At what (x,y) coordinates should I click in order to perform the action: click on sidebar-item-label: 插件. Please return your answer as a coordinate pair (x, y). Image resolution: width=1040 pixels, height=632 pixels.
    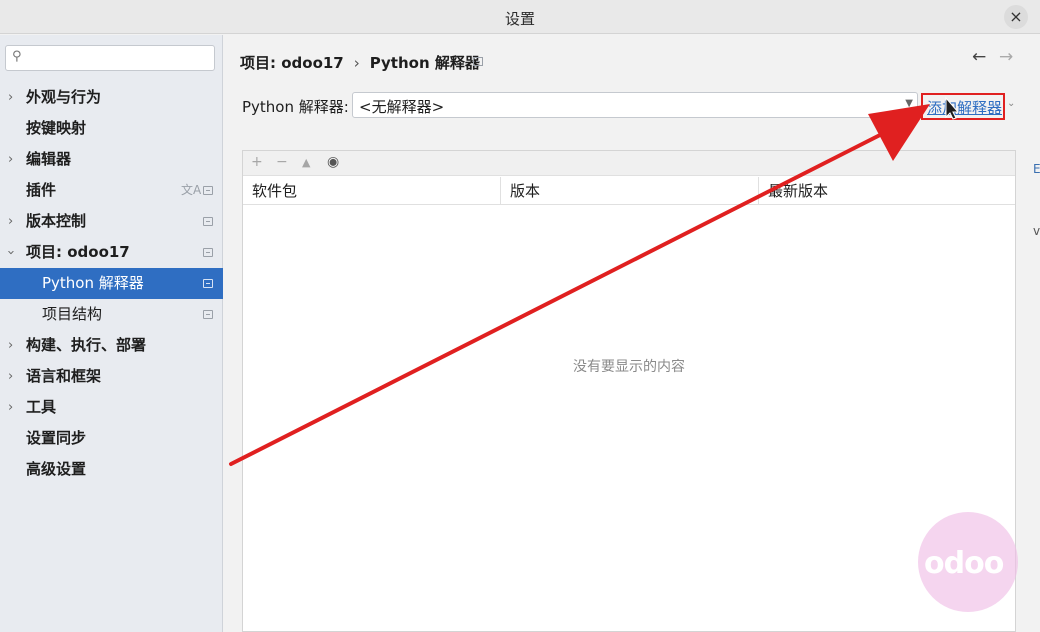
    Looking at the image, I should click on (41, 190).